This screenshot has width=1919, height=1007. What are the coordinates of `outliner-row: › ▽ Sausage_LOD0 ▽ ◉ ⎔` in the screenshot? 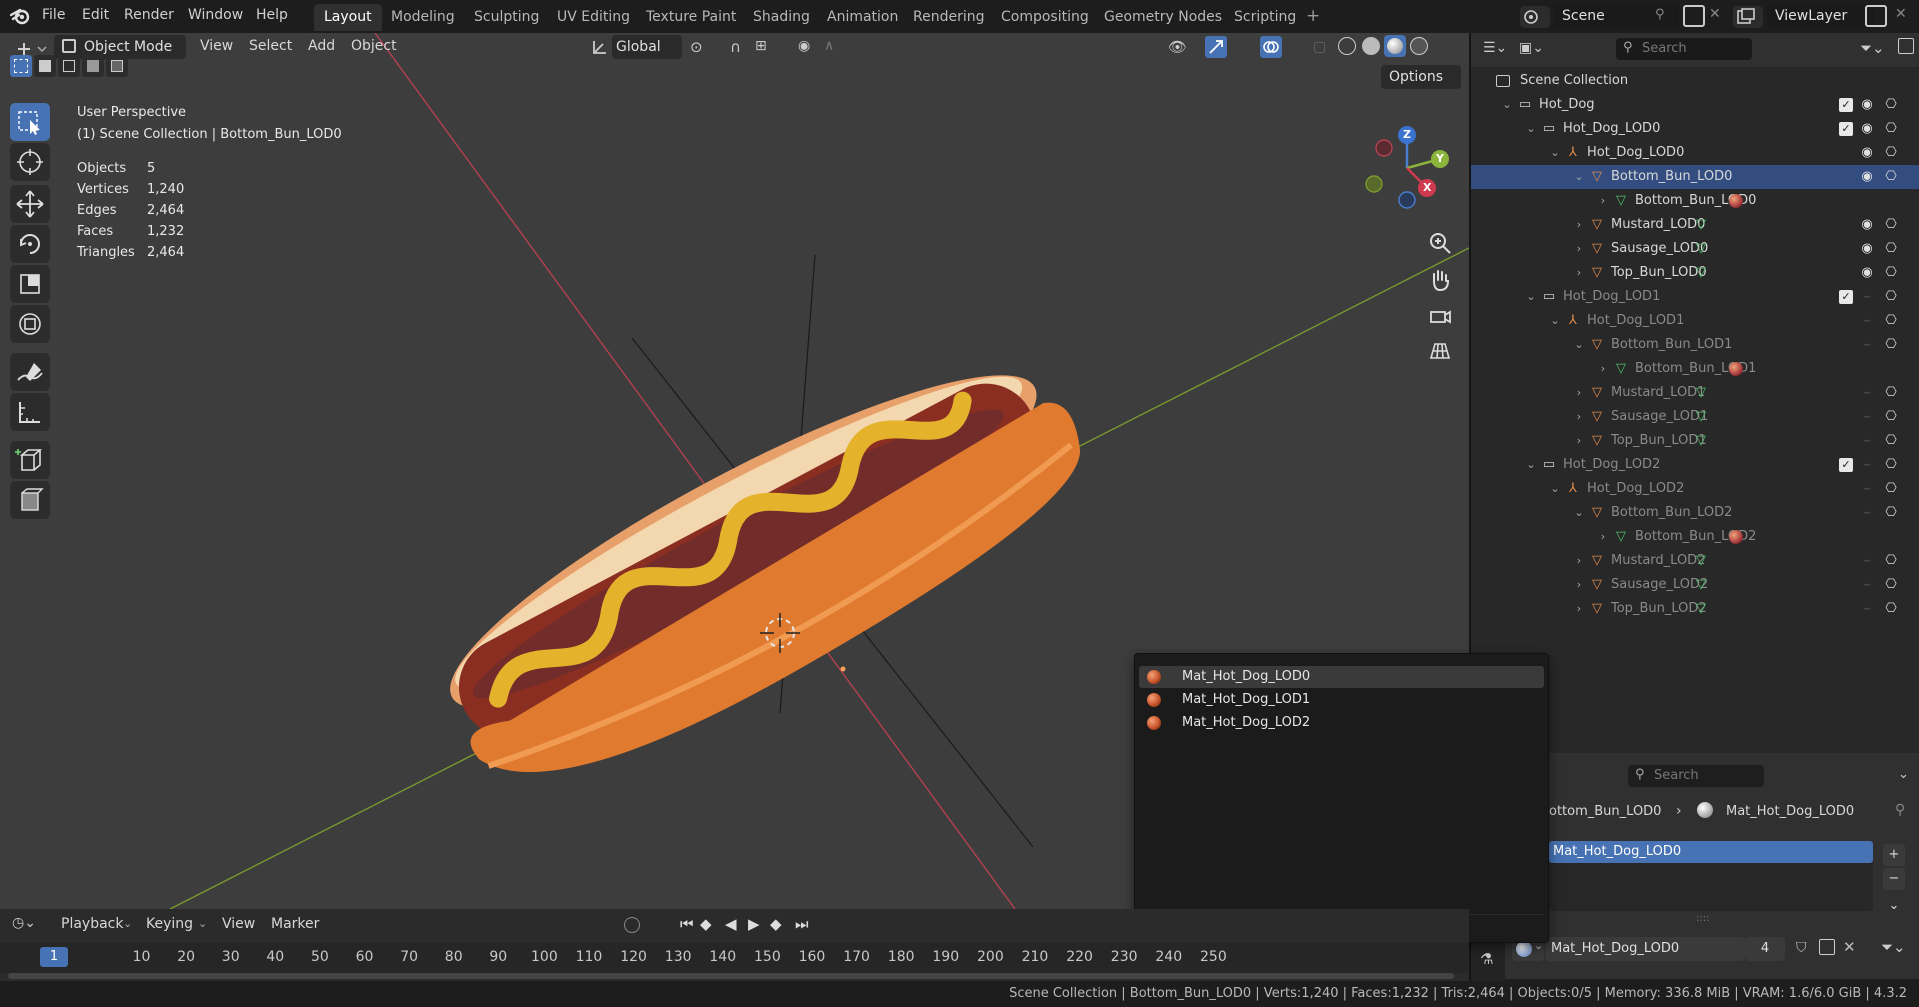 It's located at (1695, 249).